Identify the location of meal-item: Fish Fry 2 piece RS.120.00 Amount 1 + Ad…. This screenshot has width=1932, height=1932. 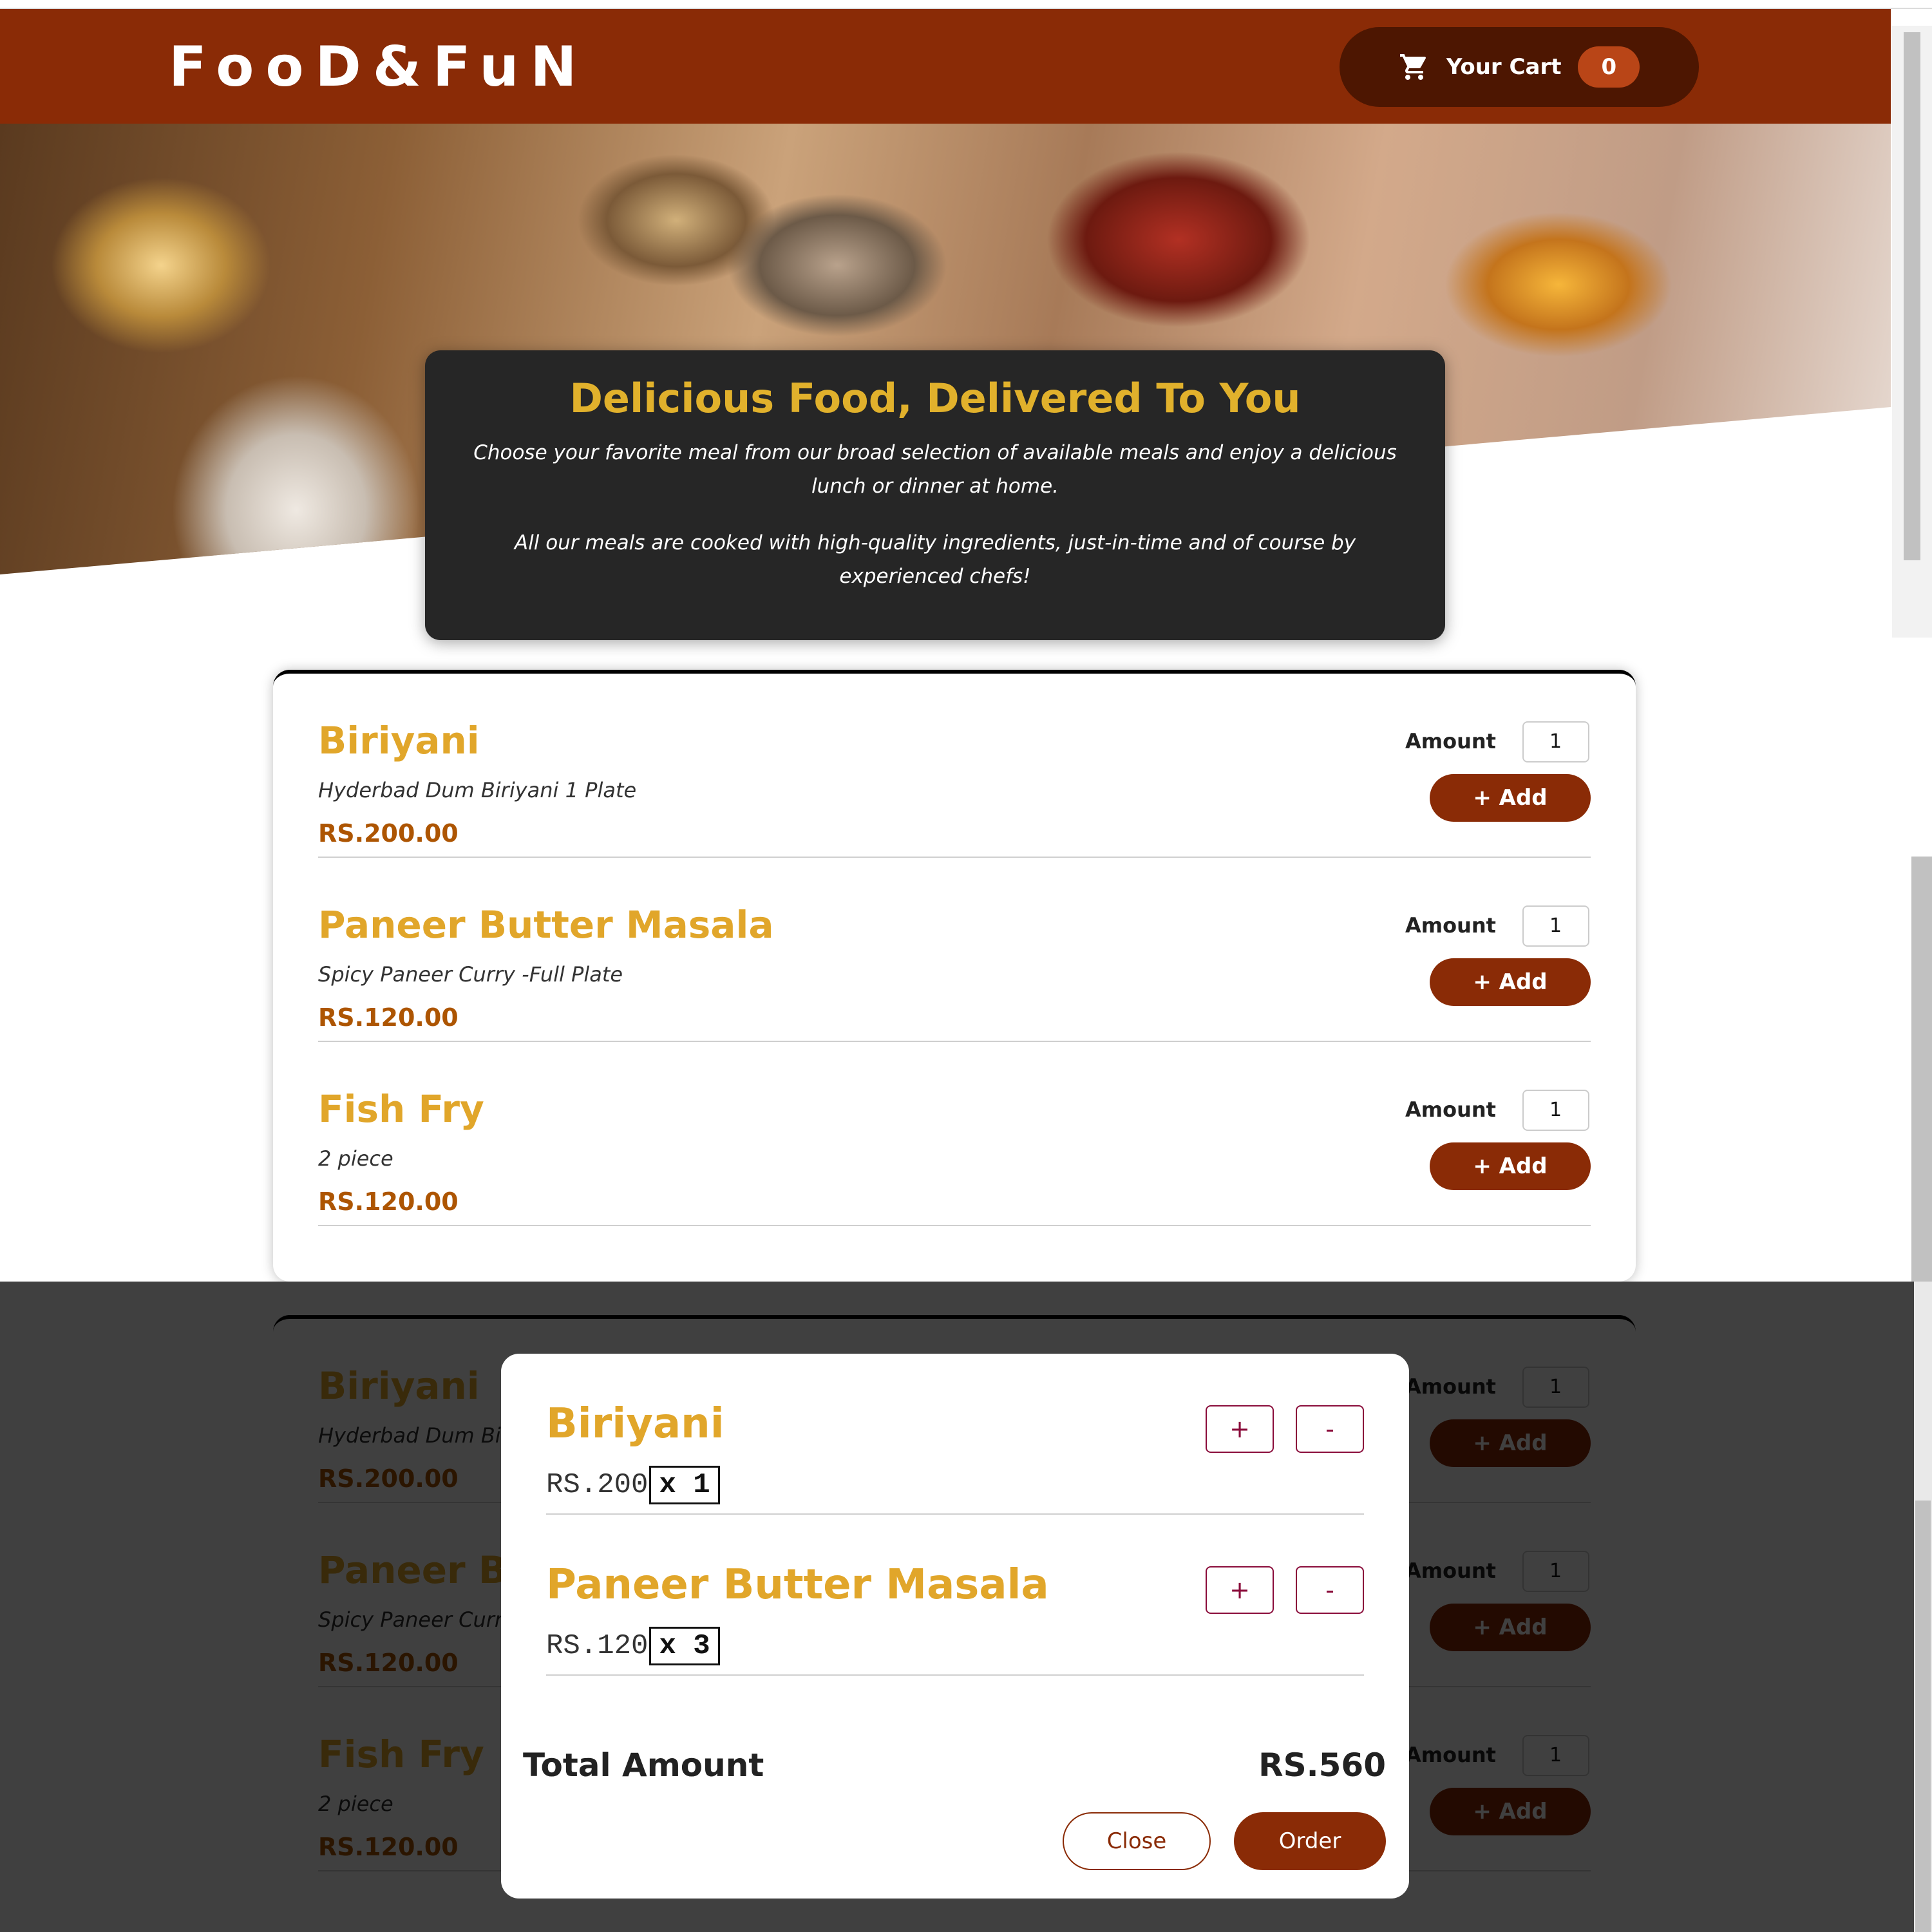
(954, 1134).